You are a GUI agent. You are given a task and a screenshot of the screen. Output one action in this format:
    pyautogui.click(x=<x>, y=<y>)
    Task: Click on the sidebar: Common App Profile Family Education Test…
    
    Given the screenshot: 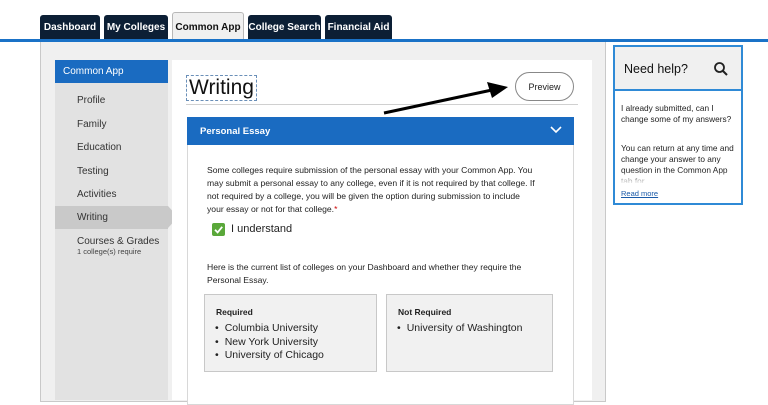 What is the action you would take?
    pyautogui.click(x=116, y=230)
    